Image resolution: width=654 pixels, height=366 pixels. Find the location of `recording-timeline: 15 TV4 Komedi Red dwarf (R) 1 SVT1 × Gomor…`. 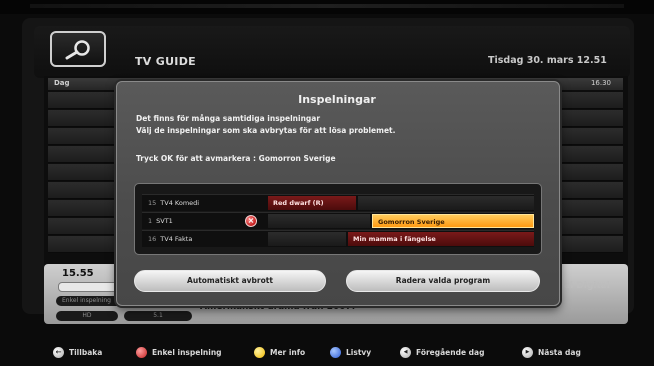

recording-timeline: 15 TV4 Komedi Red dwarf (R) 1 SVT1 × Gomor… is located at coordinates (338, 219).